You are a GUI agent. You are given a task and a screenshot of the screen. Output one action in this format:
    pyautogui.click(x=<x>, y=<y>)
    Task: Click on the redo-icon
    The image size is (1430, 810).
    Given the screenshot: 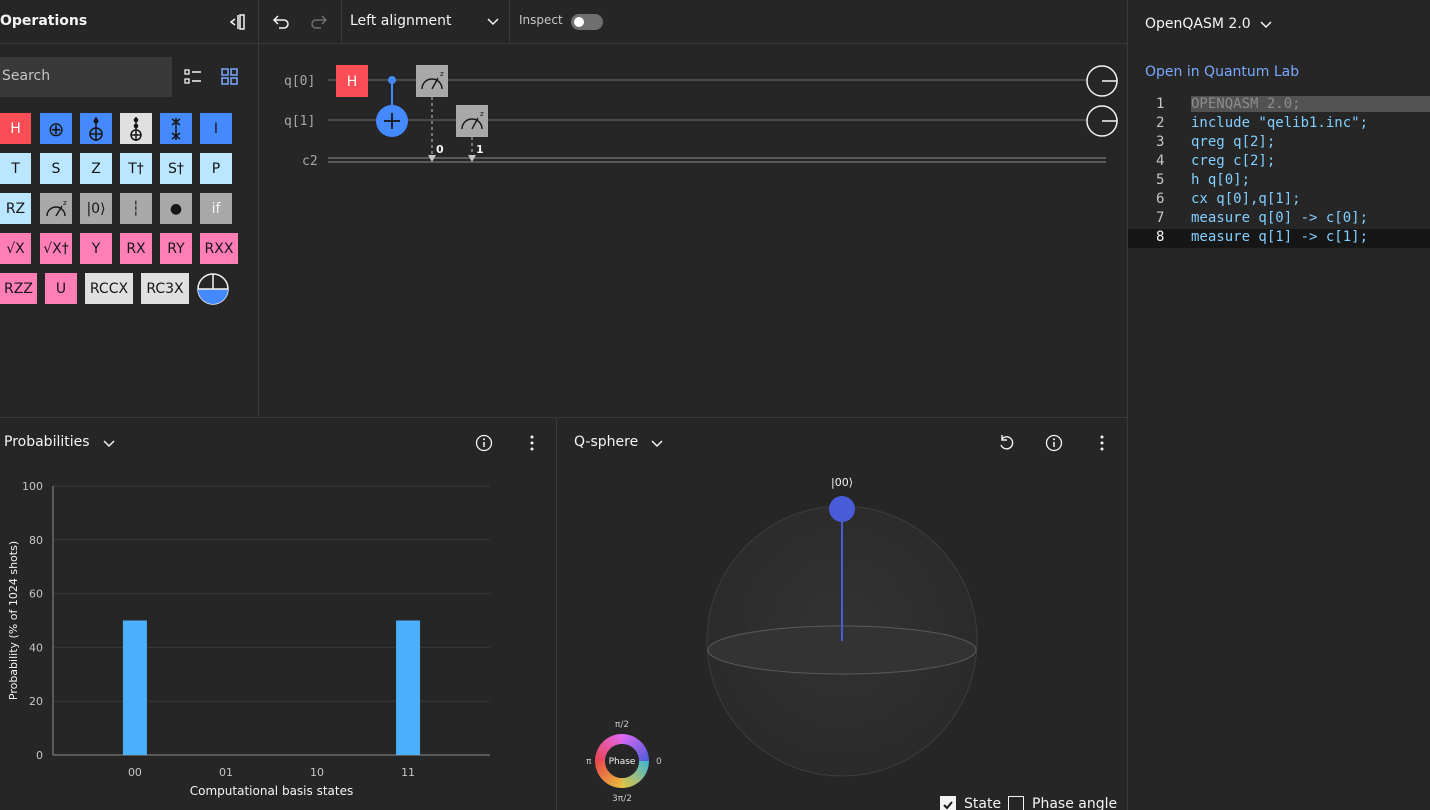 What is the action you would take?
    pyautogui.click(x=319, y=21)
    